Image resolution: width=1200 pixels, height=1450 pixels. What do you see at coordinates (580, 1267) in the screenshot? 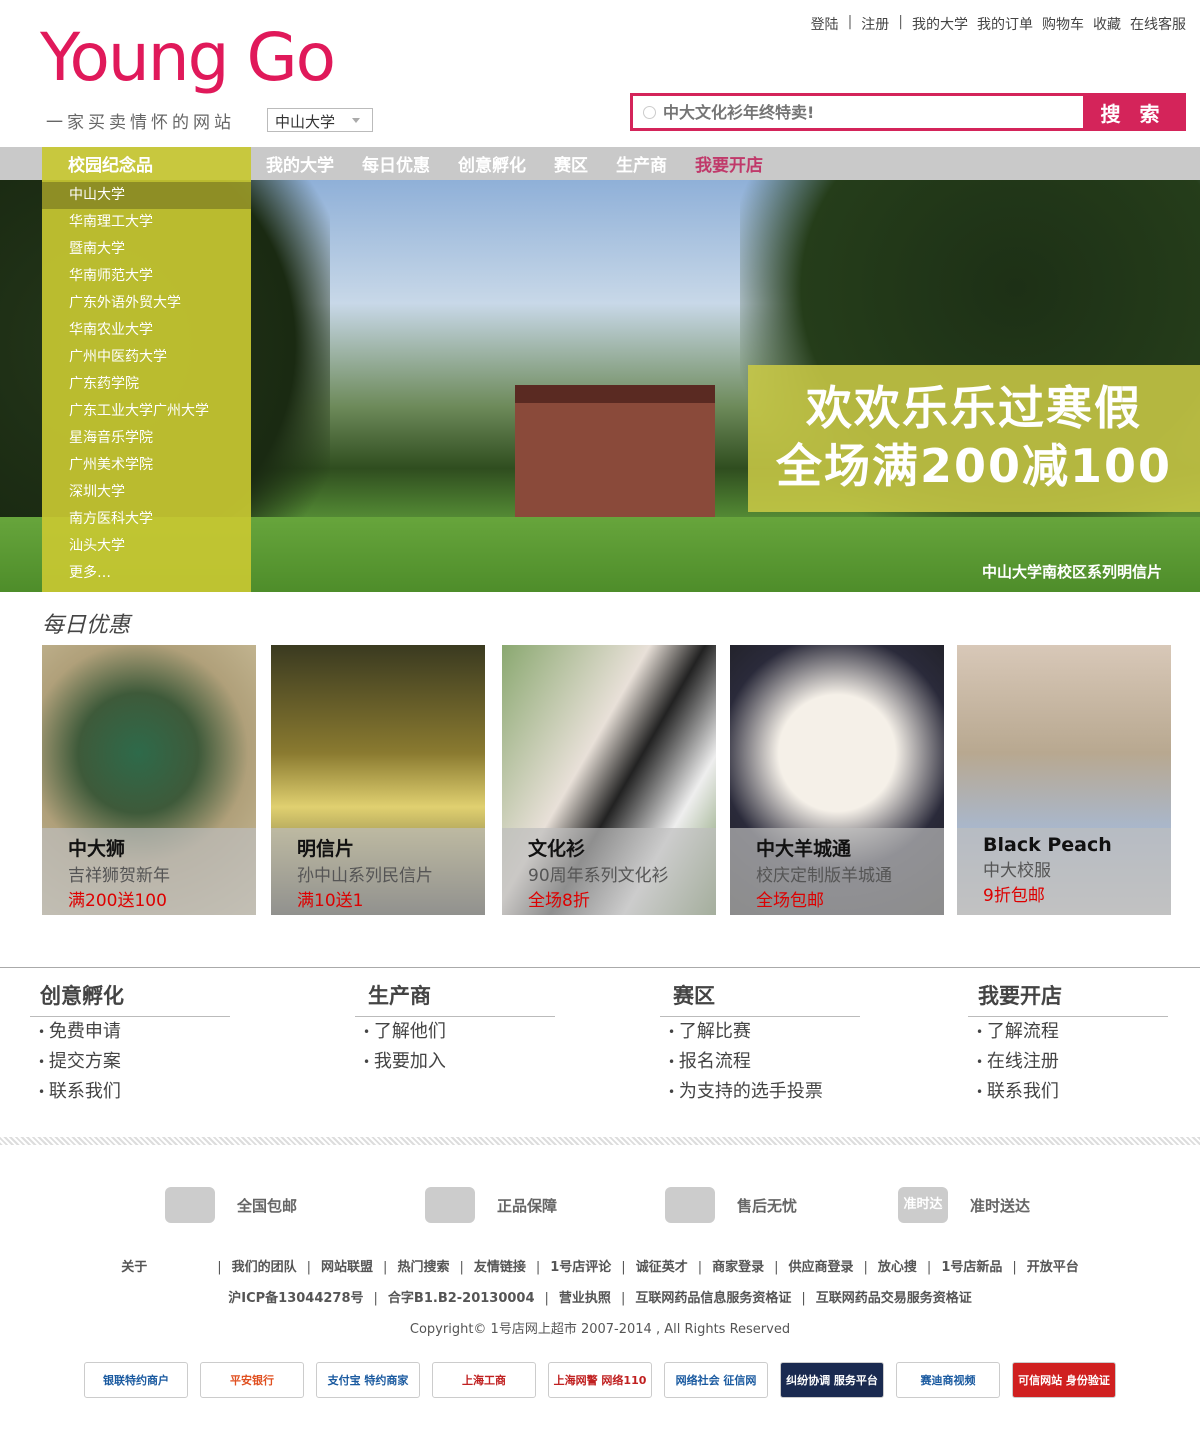
I see `footer-link: 1号店评论` at bounding box center [580, 1267].